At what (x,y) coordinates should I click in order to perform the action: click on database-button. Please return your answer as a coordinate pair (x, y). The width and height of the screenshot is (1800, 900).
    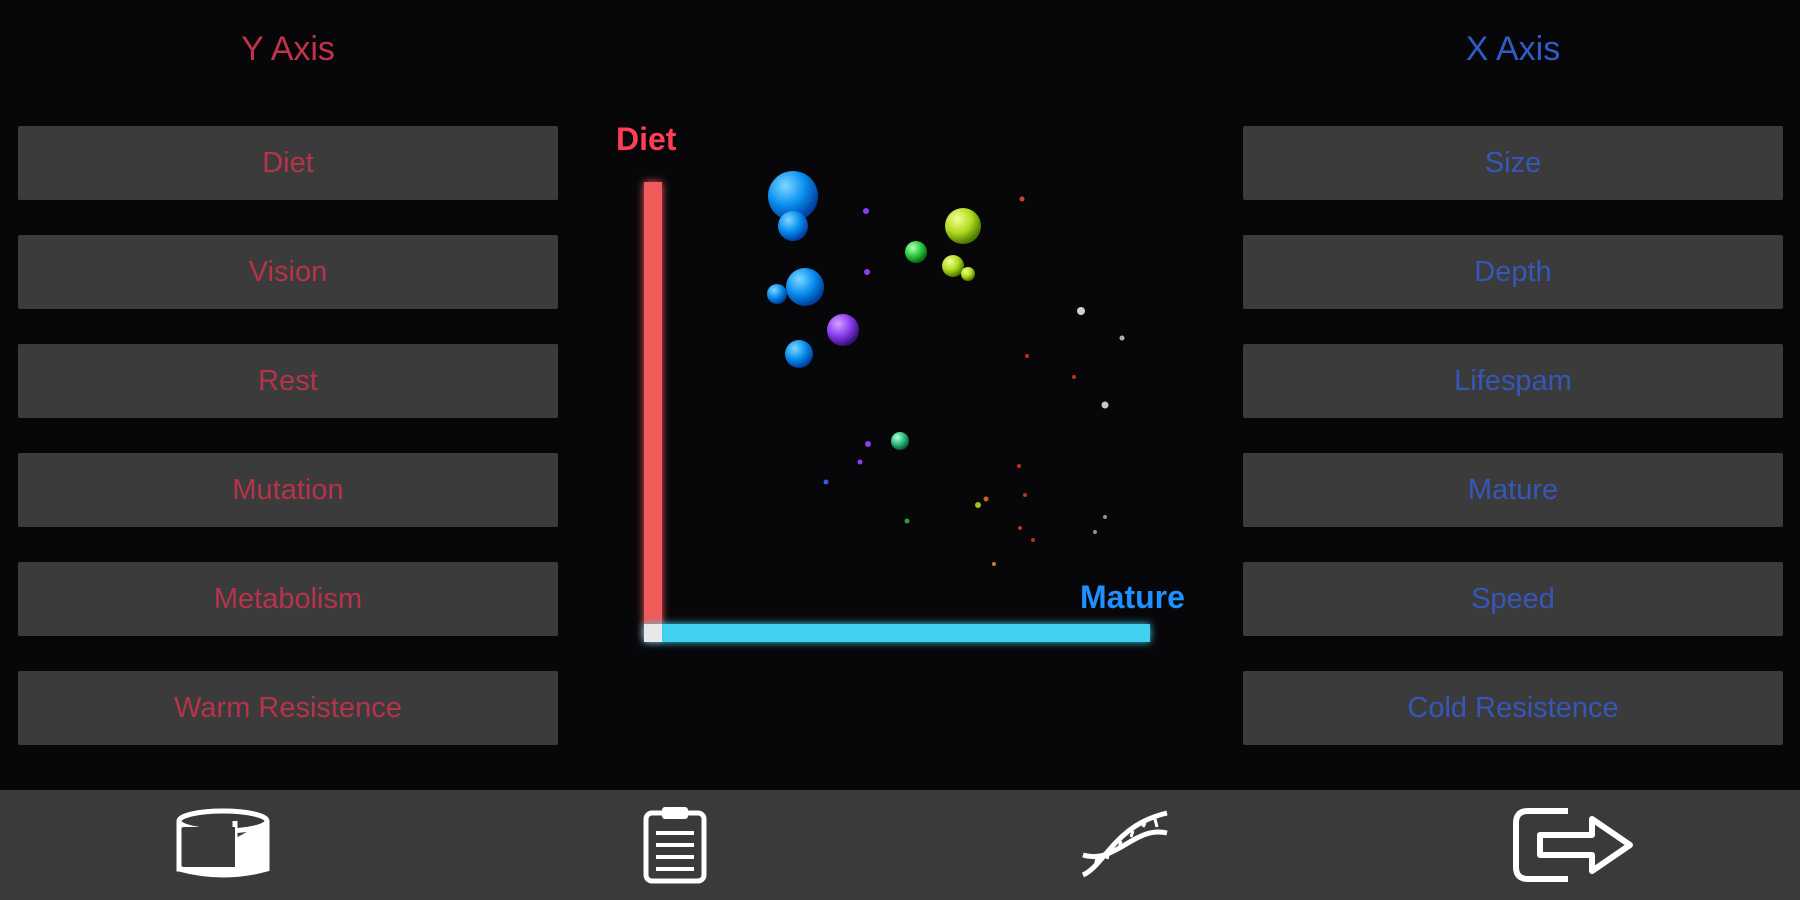
    Looking at the image, I should click on (225, 845).